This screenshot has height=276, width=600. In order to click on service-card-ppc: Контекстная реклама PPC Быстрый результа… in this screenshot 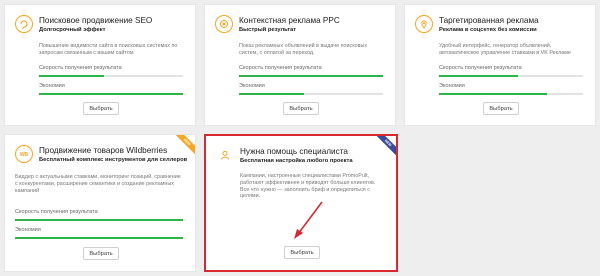, I will do `click(300, 65)`.